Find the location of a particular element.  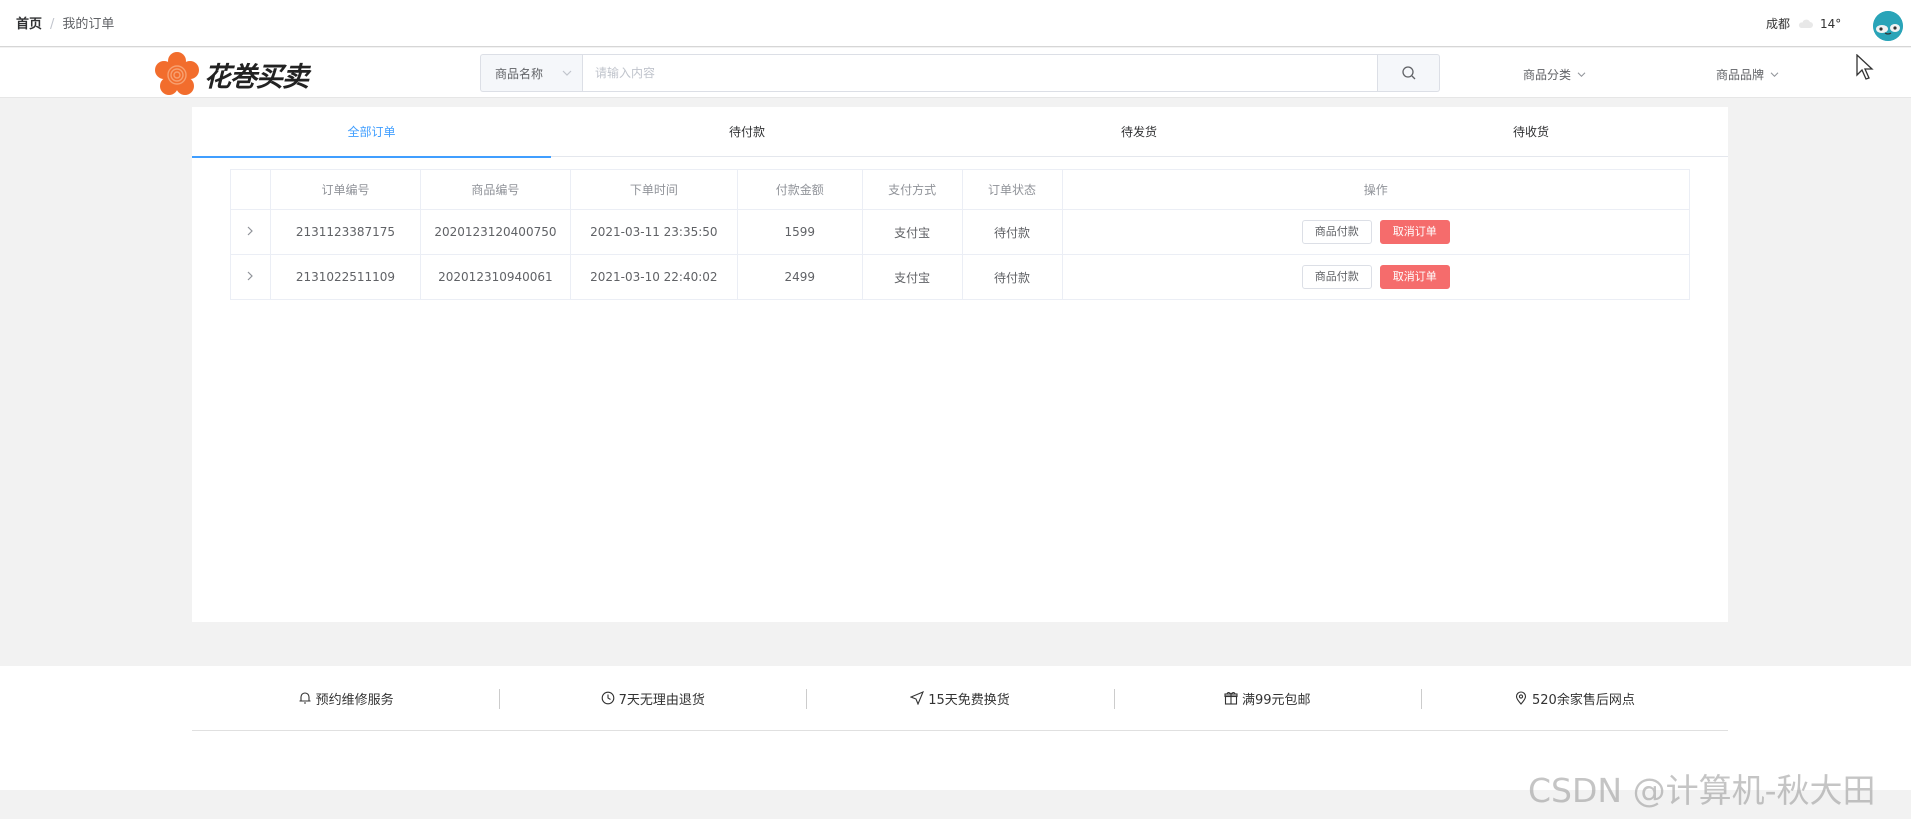

table-header: 支付方式 is located at coordinates (912, 189).